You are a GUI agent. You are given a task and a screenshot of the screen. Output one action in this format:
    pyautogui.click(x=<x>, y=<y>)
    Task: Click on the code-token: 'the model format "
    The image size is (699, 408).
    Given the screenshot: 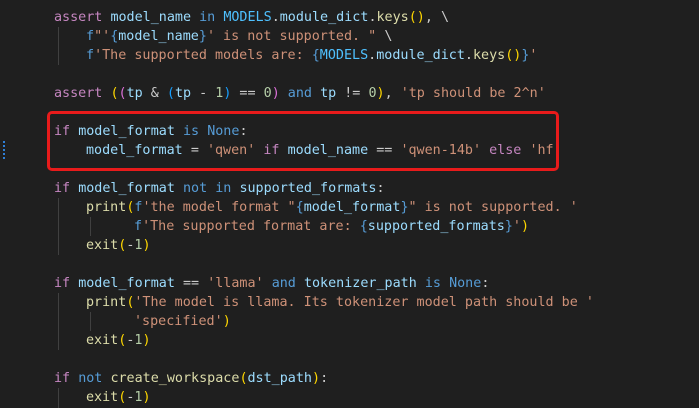 What is the action you would take?
    pyautogui.click(x=219, y=207)
    